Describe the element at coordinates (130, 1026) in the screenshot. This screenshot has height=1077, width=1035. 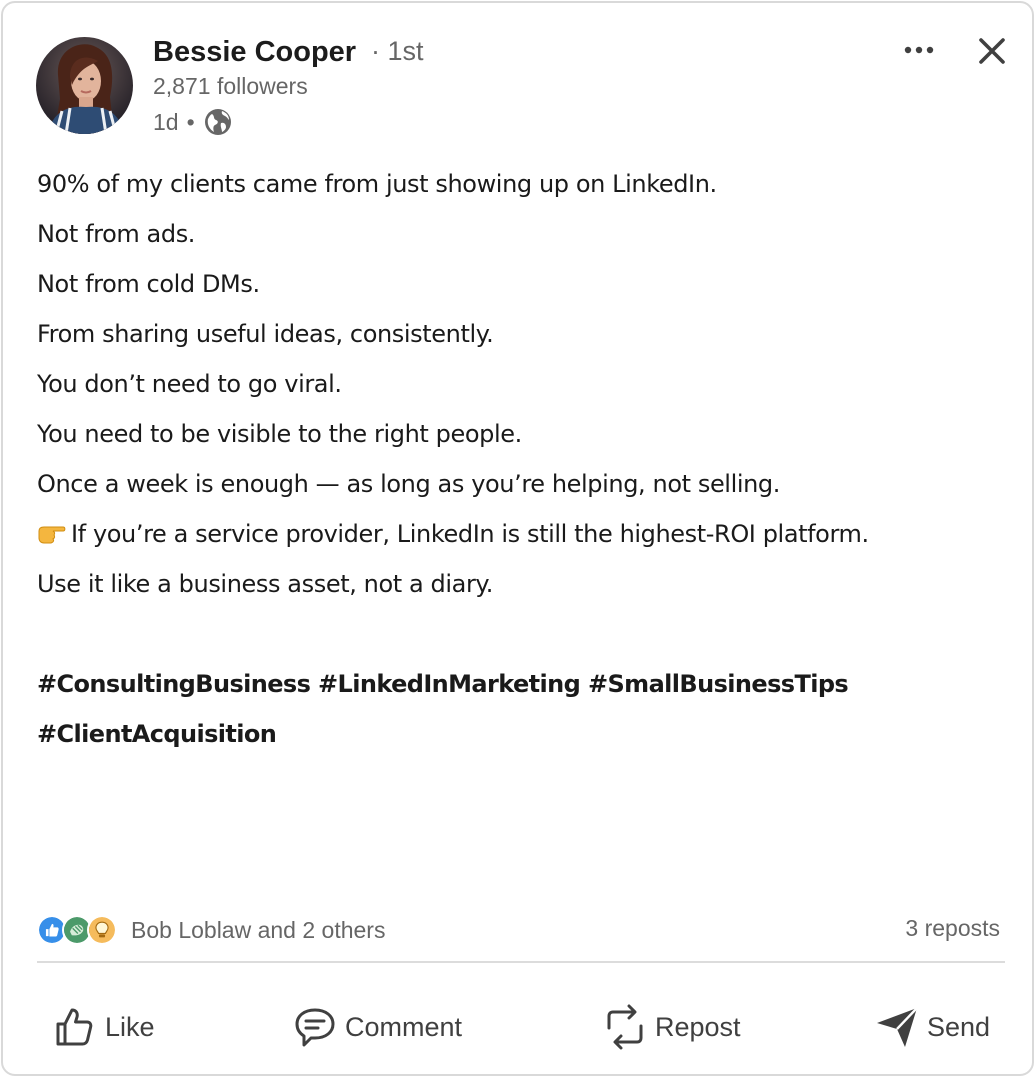
I see `like-label: Like` at that location.